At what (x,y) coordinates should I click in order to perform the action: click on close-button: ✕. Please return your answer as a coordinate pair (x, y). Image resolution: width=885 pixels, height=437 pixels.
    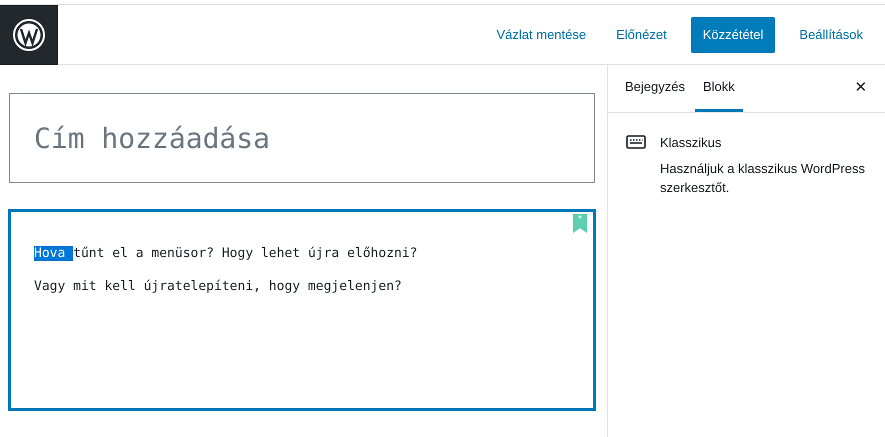
    Looking at the image, I should click on (861, 88).